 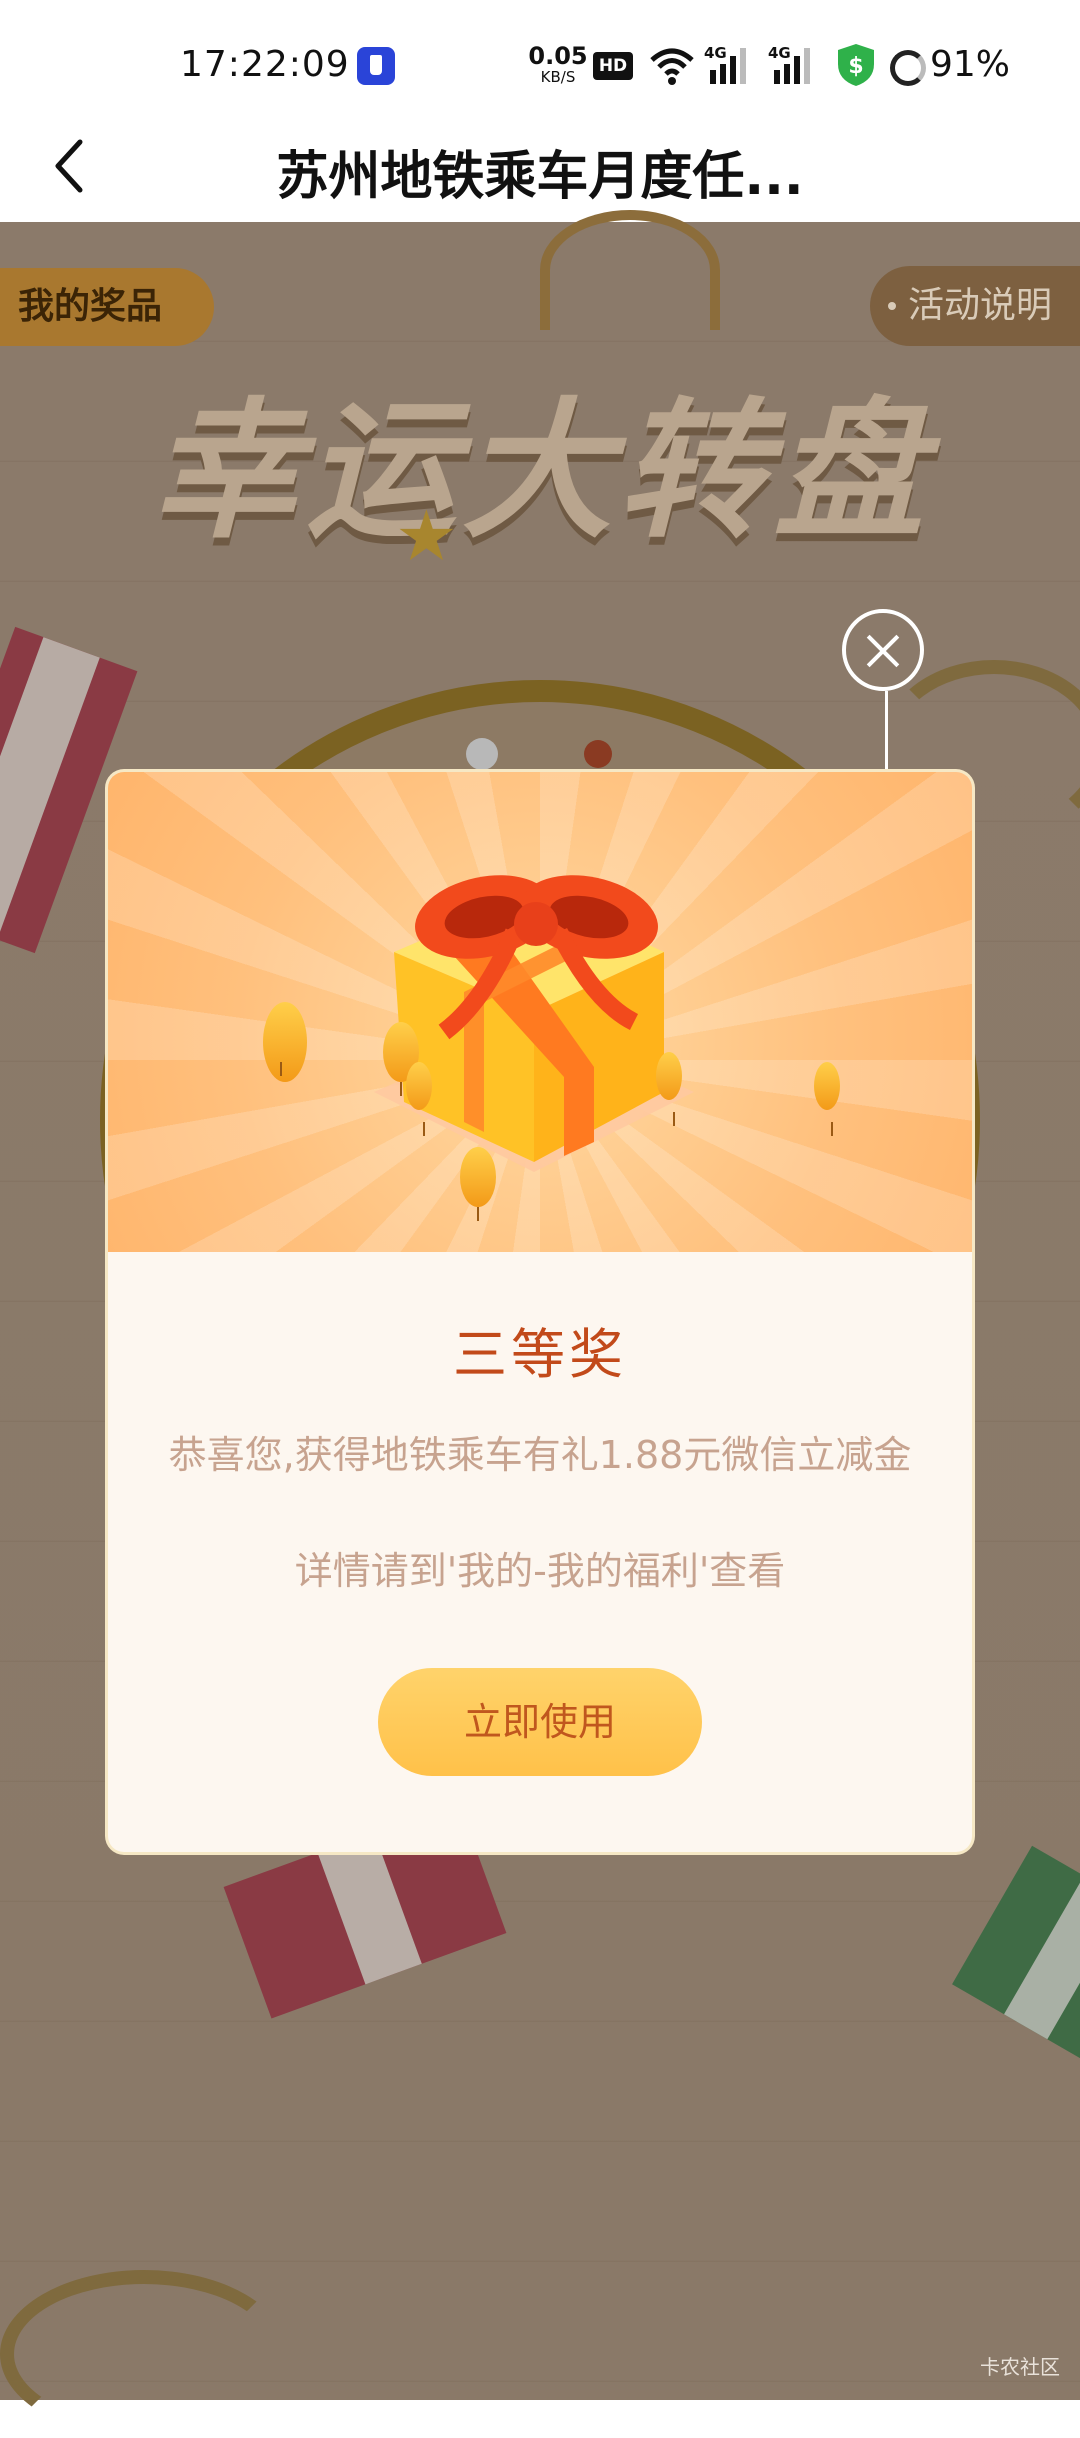 I want to click on prize-description: 恭喜您,获得地铁乘车有礼1.88元微信立减金, so click(x=540, y=1455).